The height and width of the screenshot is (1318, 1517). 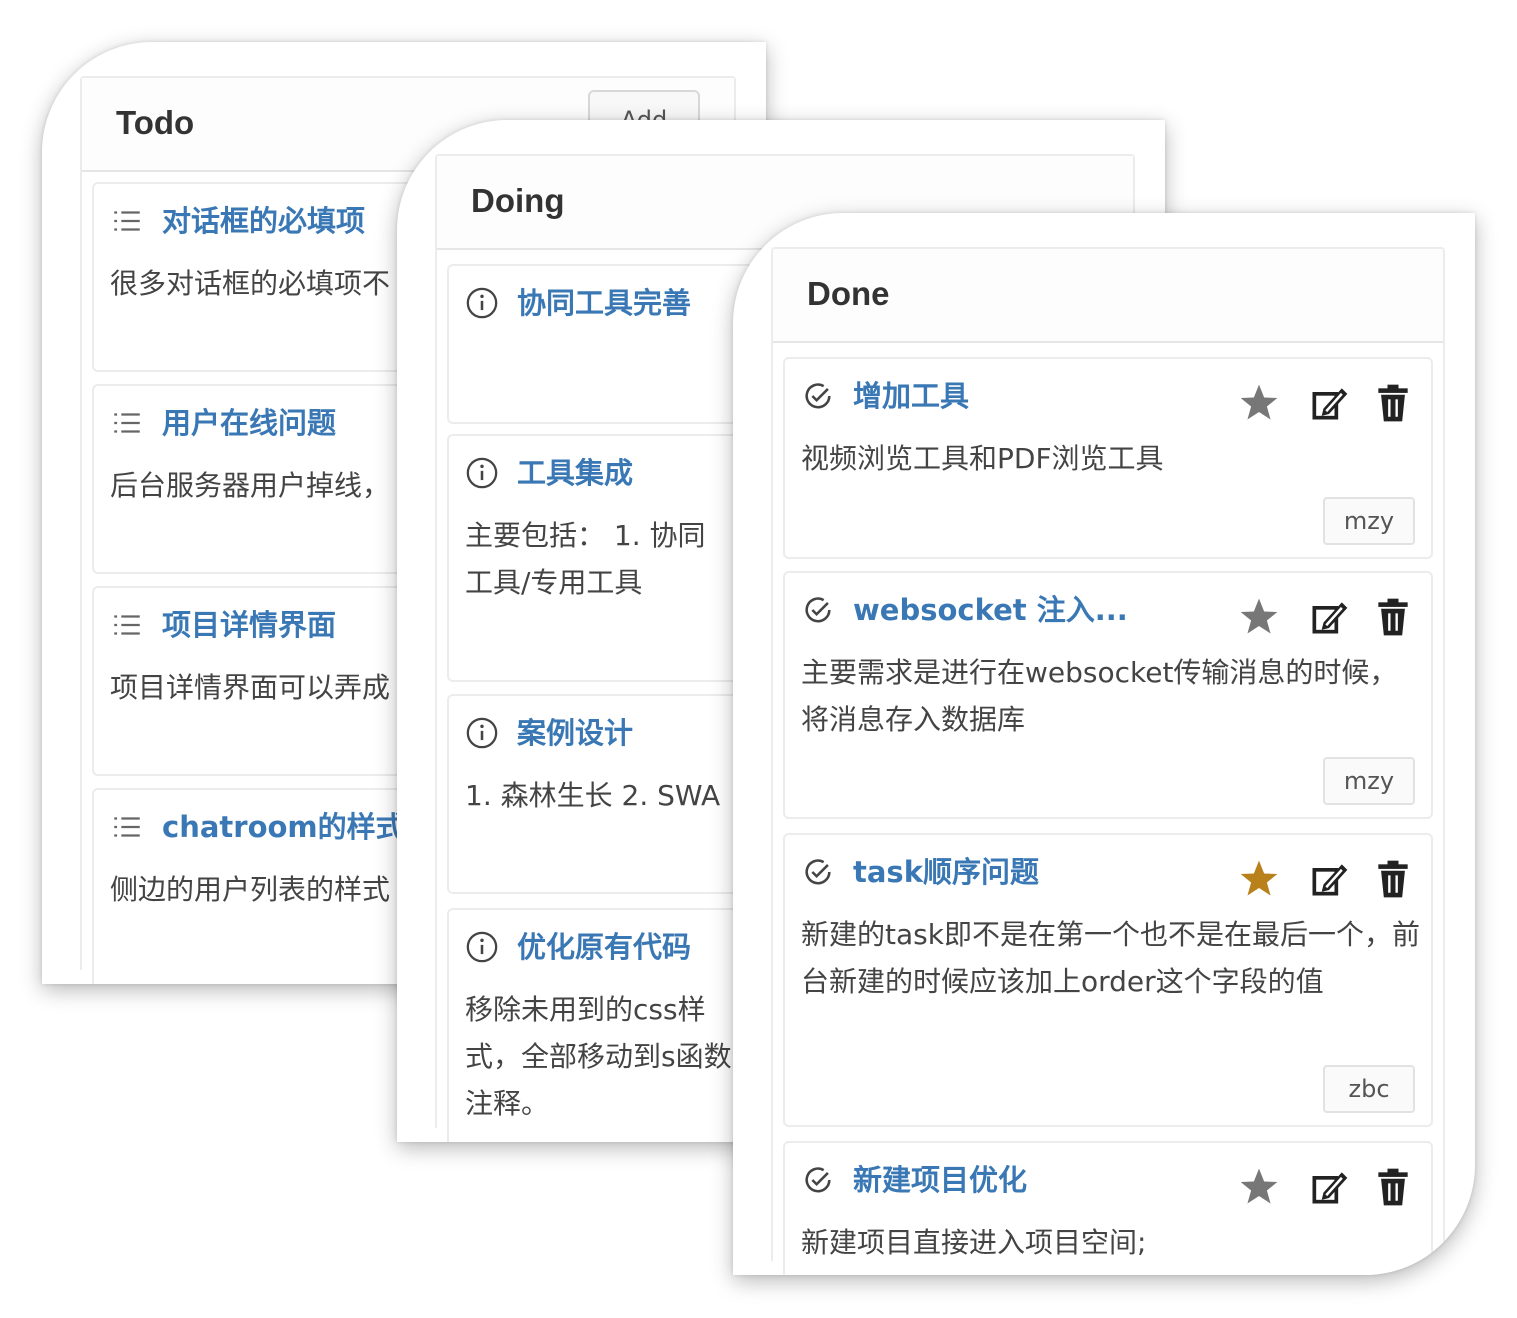 I want to click on card-title: 用户在线问题, so click(x=249, y=421).